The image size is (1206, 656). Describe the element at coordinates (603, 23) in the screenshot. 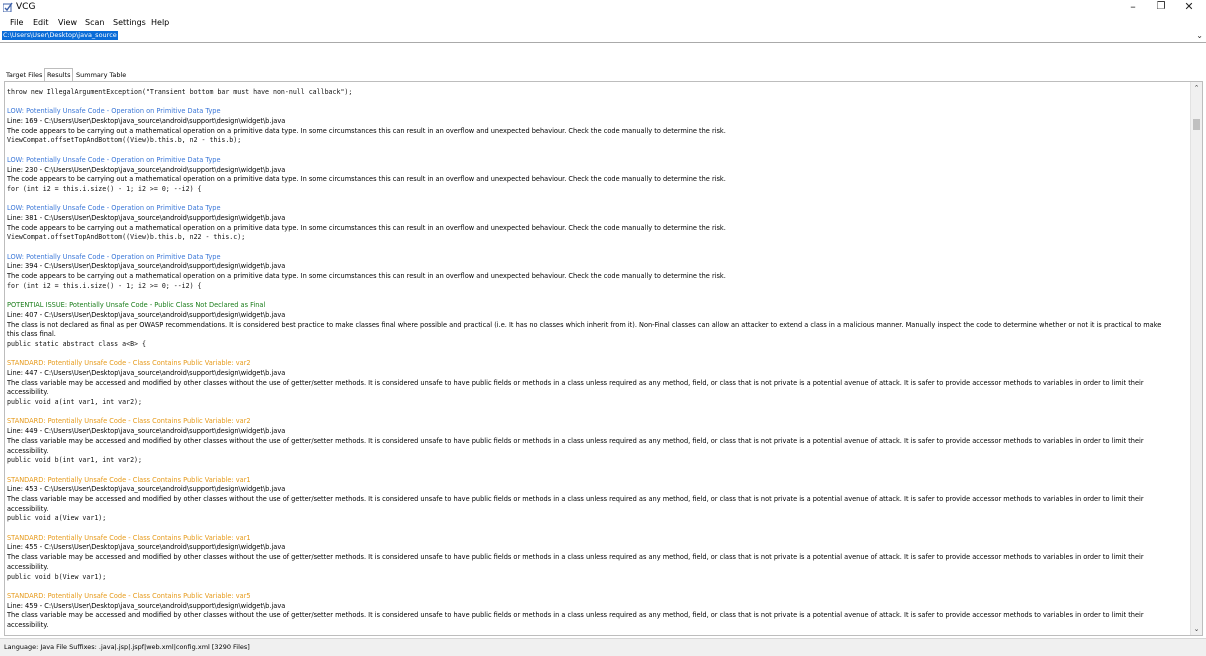

I see `menu-bar: File Edit View Scan Settings Help` at that location.